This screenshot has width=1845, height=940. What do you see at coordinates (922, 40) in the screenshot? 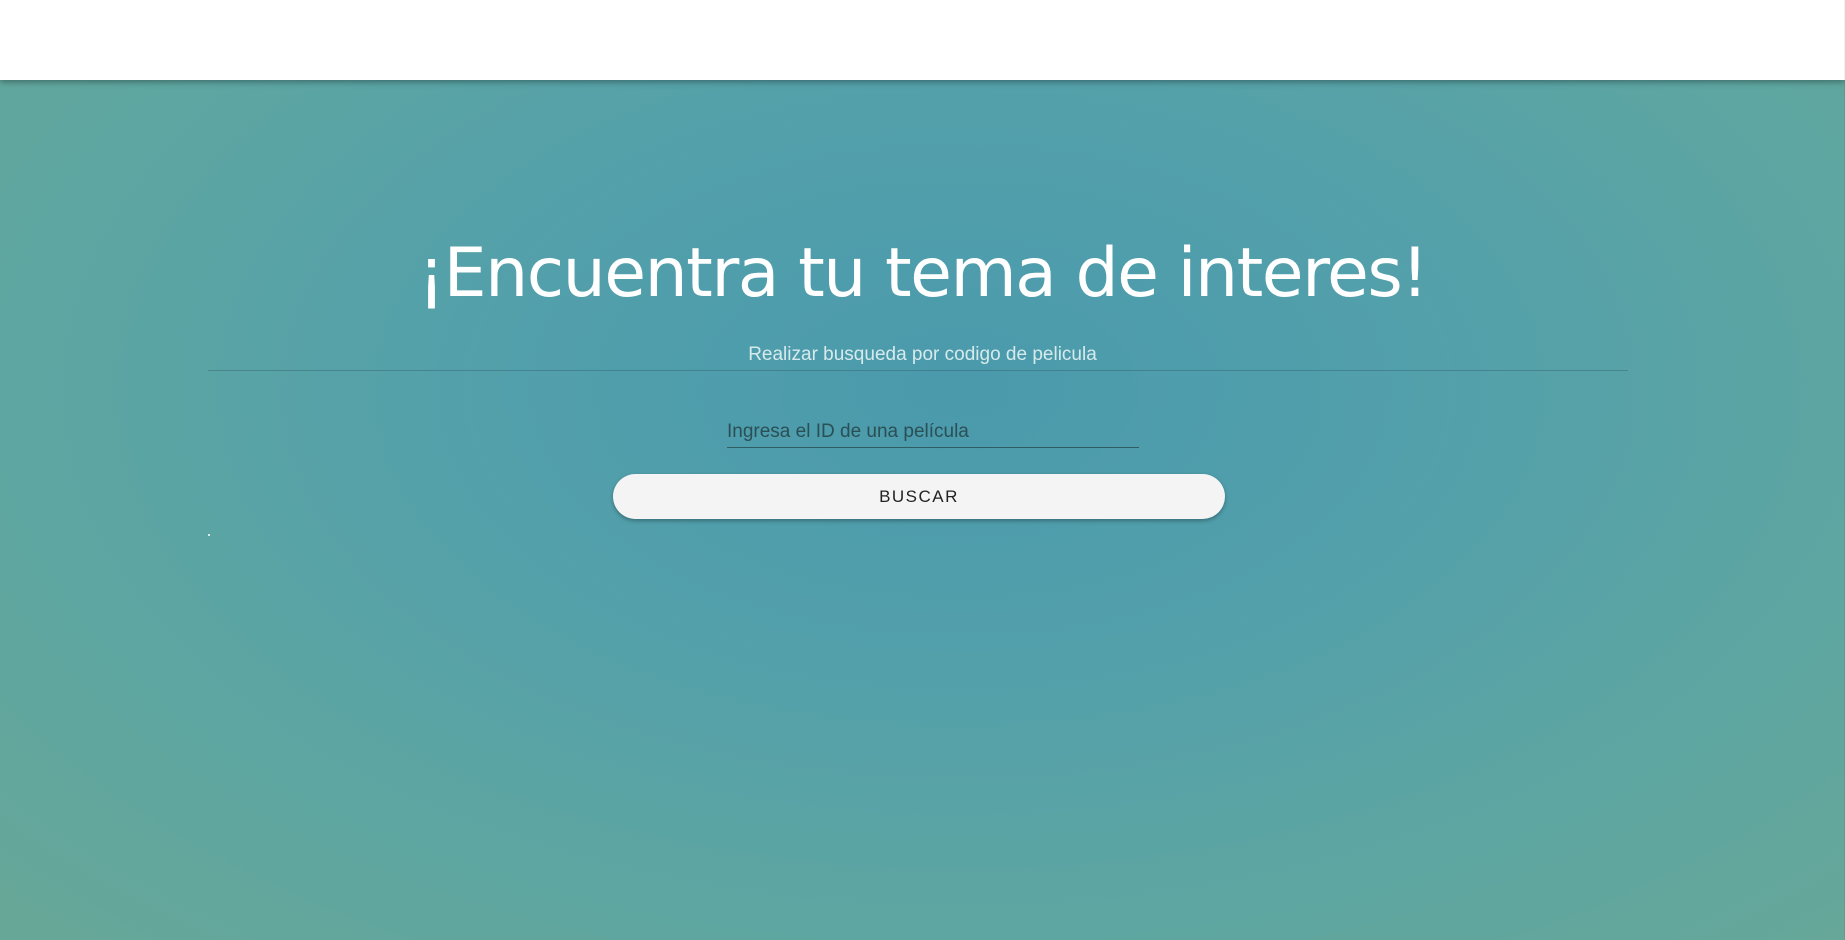
I see `top-navbar` at bounding box center [922, 40].